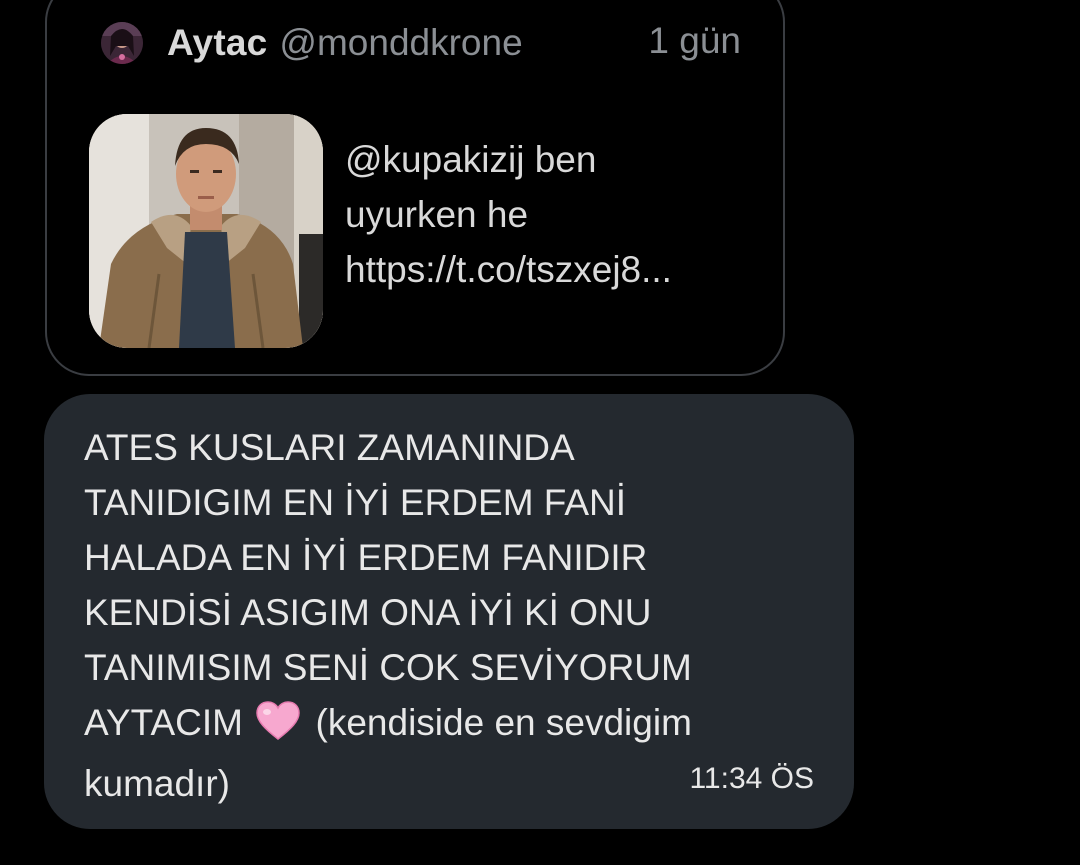 The image size is (1080, 865). What do you see at coordinates (400, 43) in the screenshot?
I see `author-handle: @monddkrone` at bounding box center [400, 43].